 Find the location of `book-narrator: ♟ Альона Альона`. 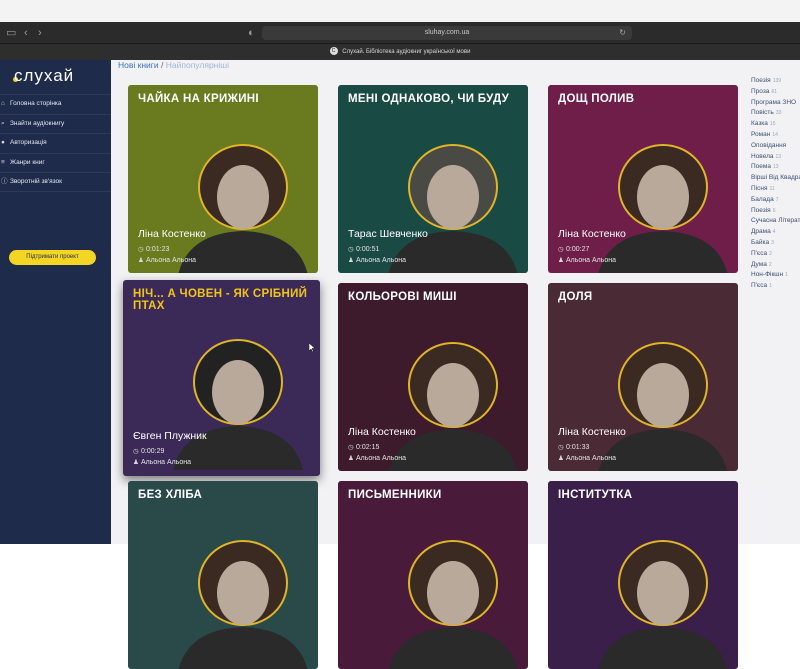

book-narrator: ♟ Альона Альона is located at coordinates (162, 462).